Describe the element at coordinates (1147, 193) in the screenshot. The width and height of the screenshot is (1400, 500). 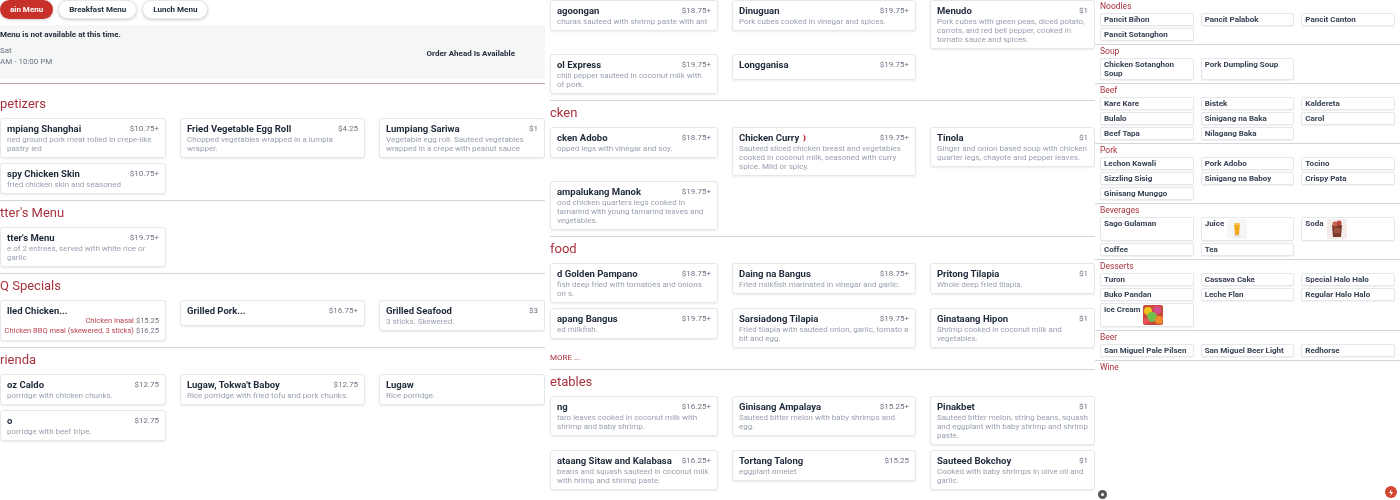
I see `menu-item-card: Ginisang Munggo` at that location.